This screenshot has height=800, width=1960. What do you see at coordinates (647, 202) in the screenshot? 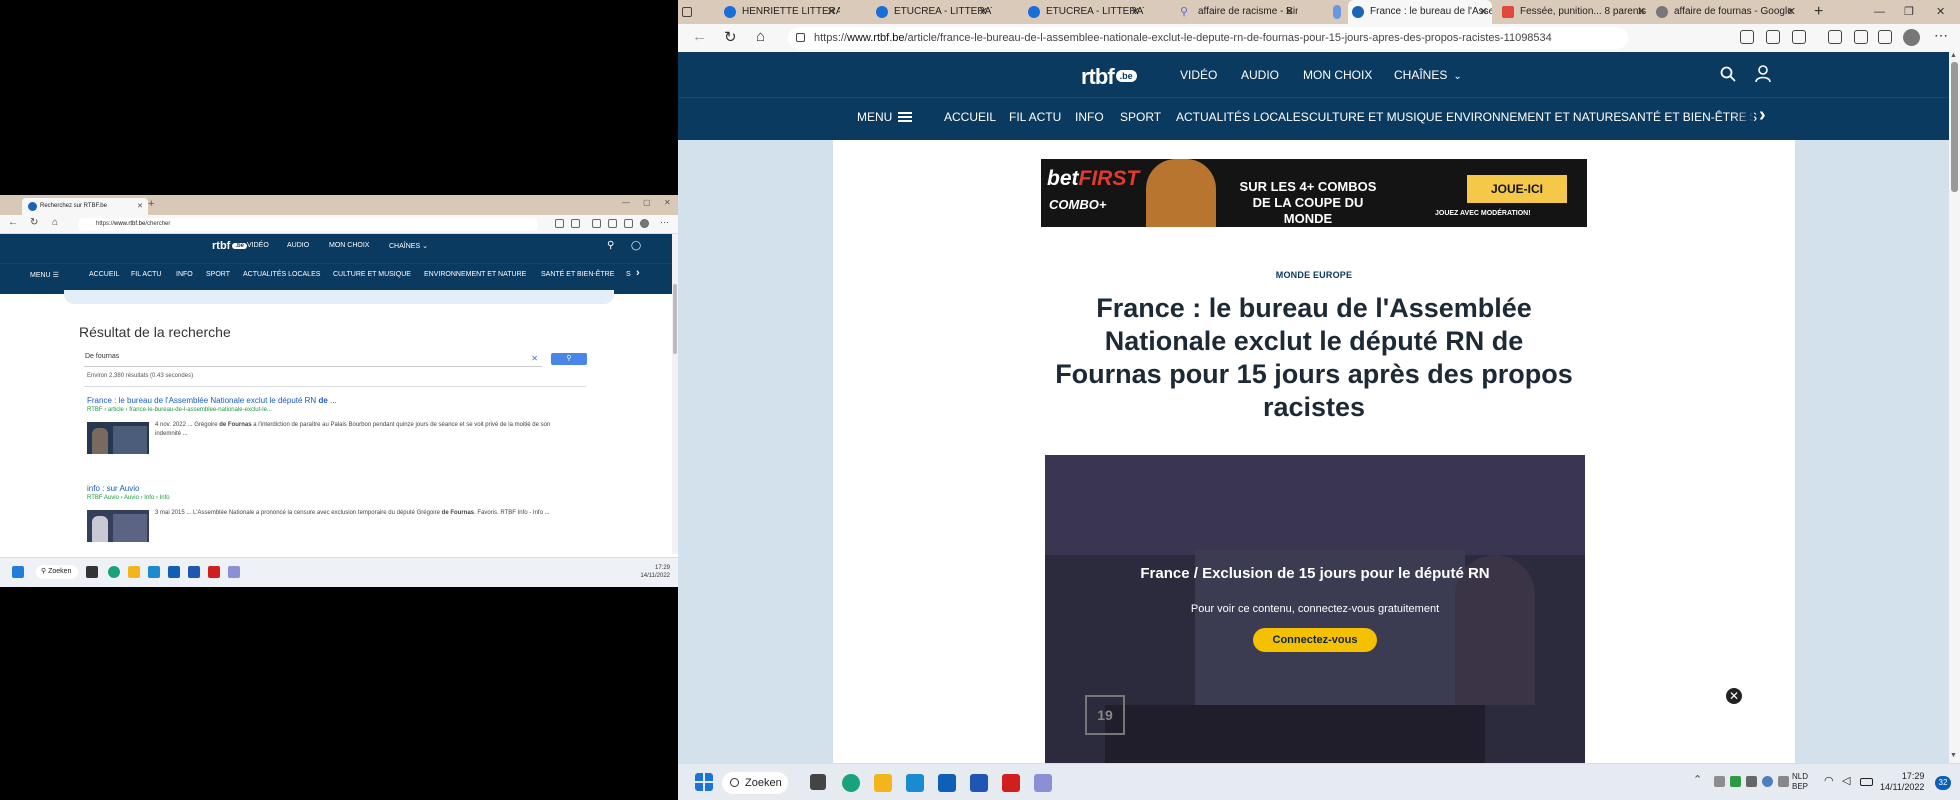
I see `maximize-icon: ▢` at bounding box center [647, 202].